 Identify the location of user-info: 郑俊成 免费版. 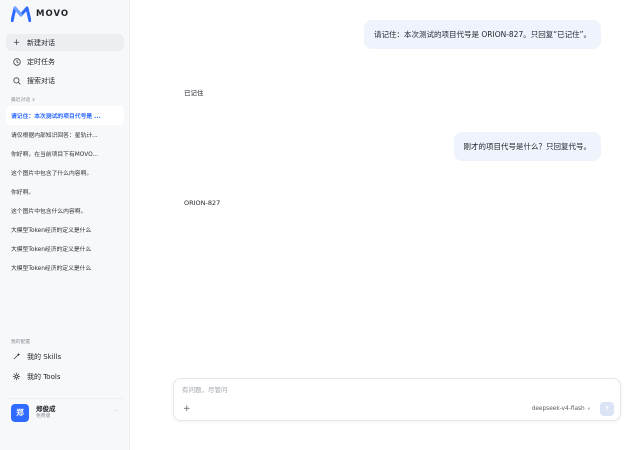
(46, 412).